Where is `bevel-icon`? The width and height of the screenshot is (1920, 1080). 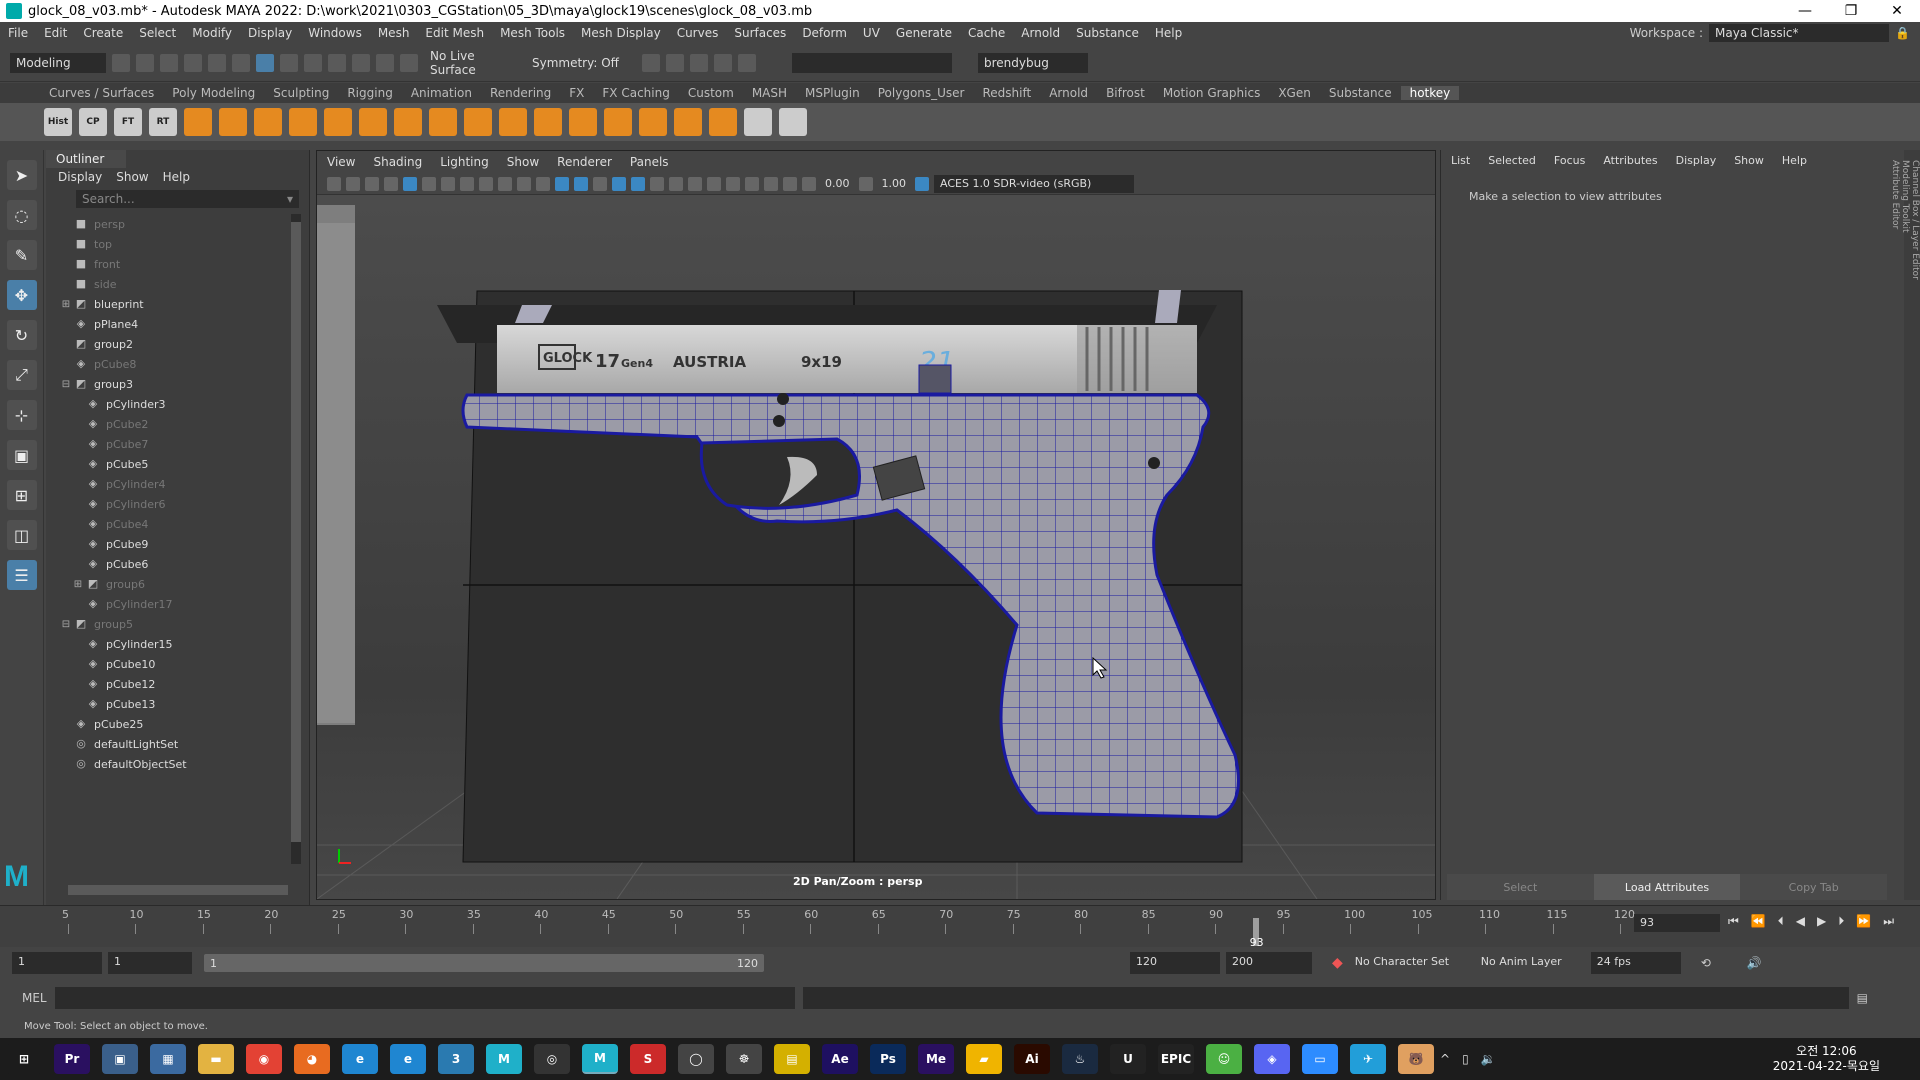
bevel-icon is located at coordinates (338, 122).